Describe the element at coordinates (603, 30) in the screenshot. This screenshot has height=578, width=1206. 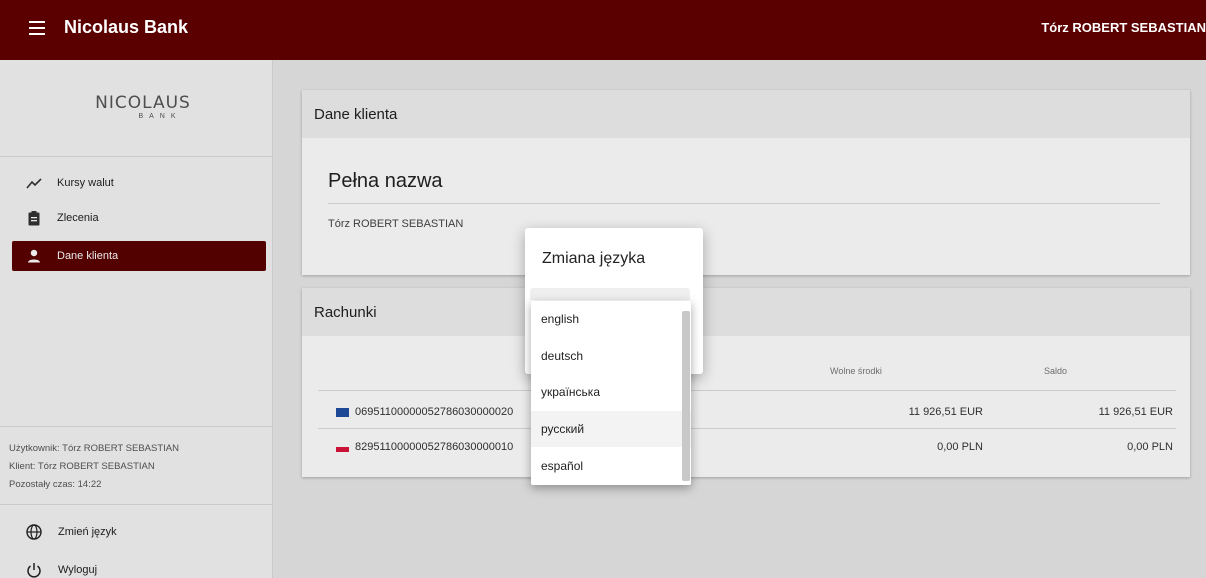
I see `top-app-bar: Nicolaus Bank Tórz ROBERT SEBASTIAN` at that location.